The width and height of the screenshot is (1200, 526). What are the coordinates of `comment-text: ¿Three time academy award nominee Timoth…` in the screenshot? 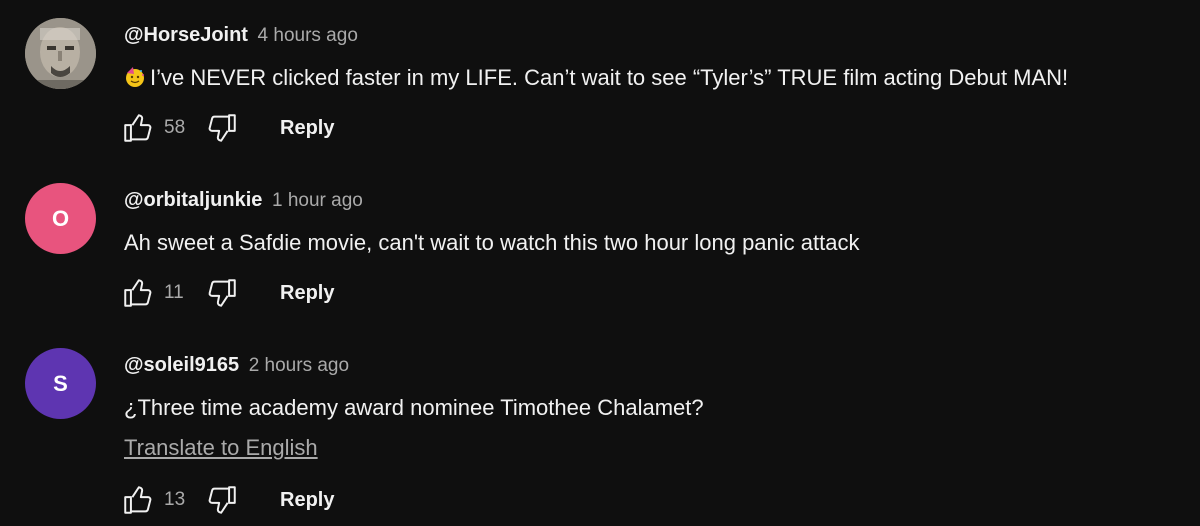 It's located at (414, 408).